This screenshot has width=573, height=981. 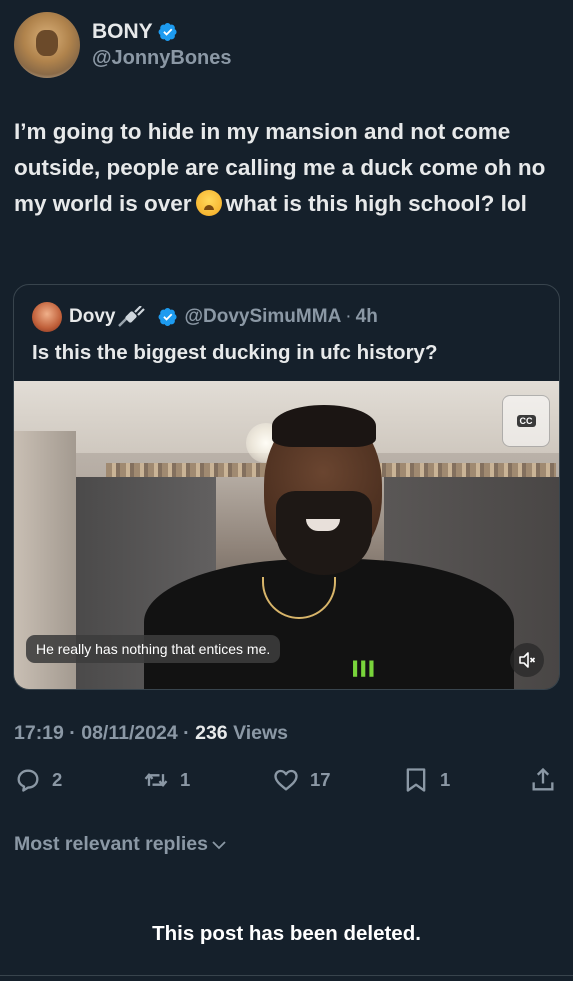 I want to click on quoted-verified-badge-icon, so click(x=168, y=317).